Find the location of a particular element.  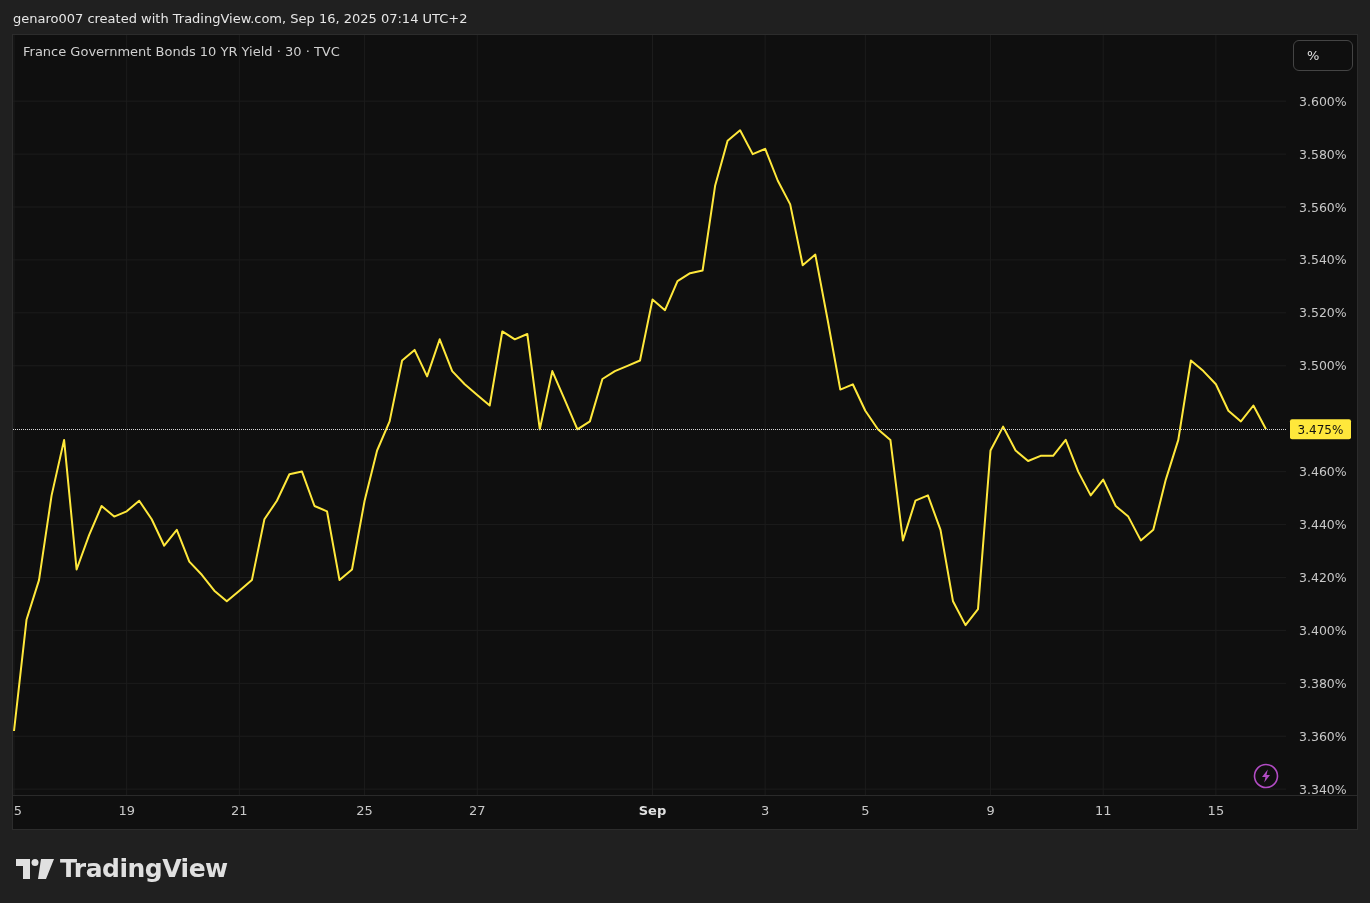

brand-name: TradingView is located at coordinates (144, 868).